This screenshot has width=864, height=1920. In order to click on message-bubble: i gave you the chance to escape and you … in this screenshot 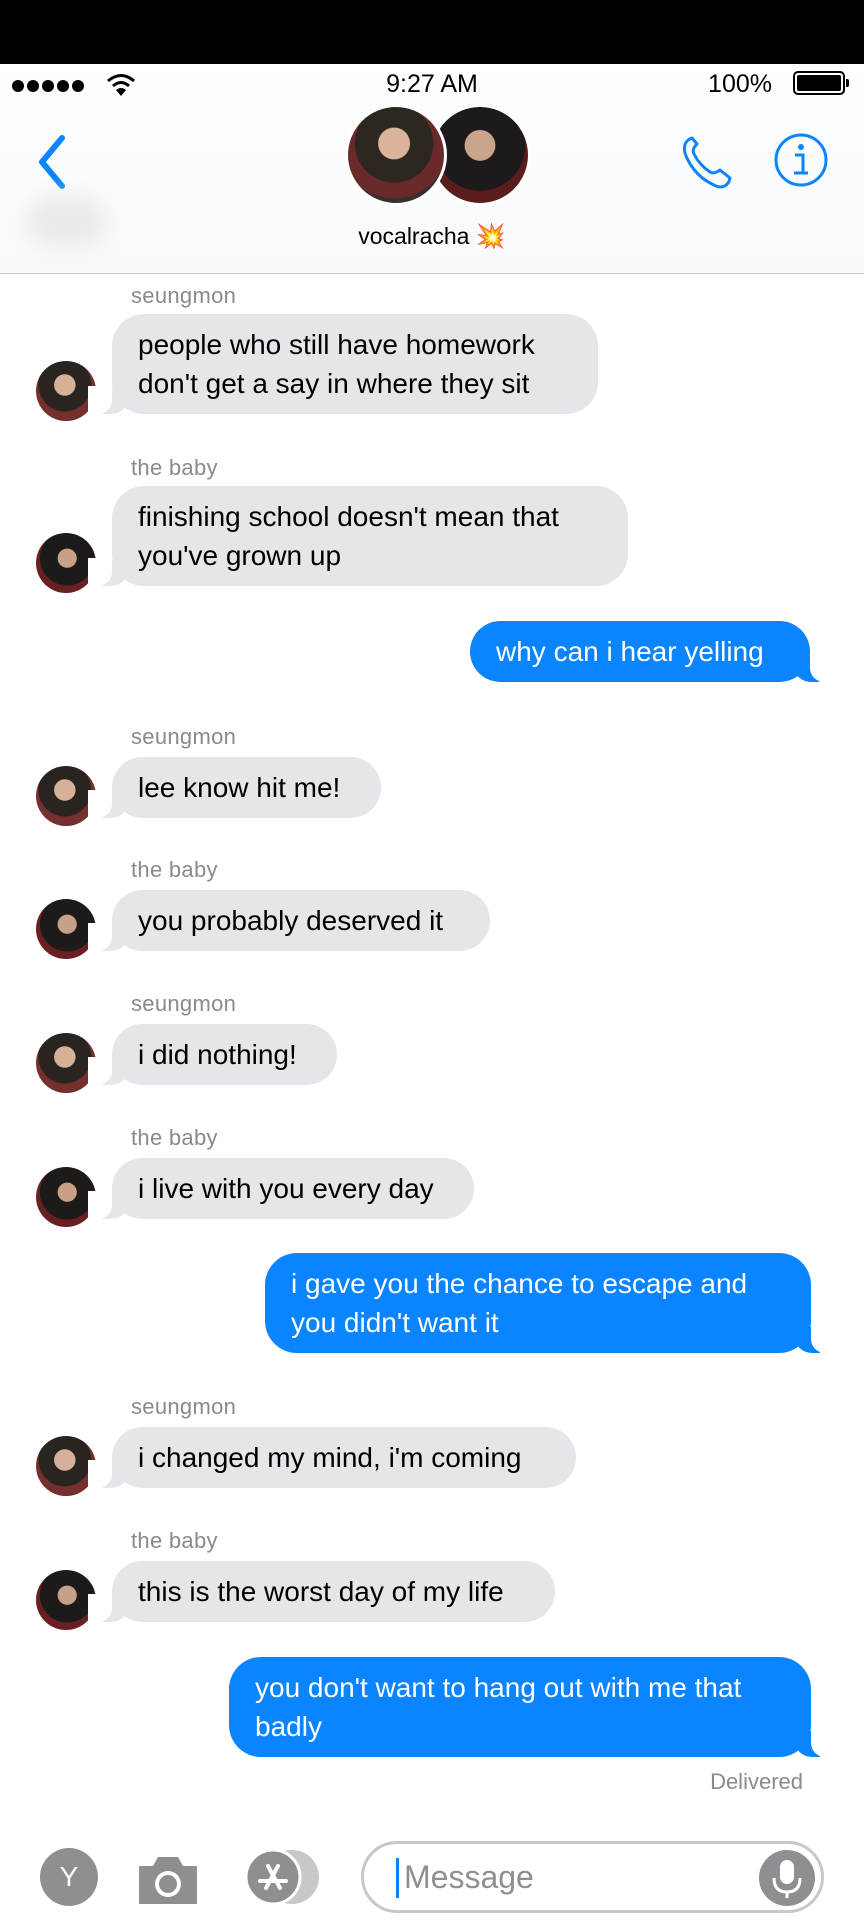, I will do `click(550, 1303)`.